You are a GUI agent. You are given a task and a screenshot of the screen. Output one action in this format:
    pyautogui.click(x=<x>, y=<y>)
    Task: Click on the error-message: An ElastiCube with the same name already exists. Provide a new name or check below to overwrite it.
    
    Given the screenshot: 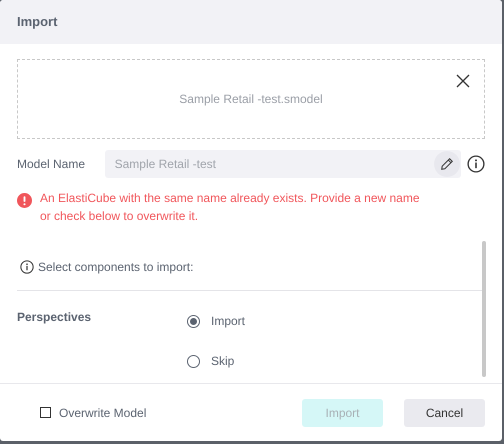 What is the action you would take?
    pyautogui.click(x=230, y=207)
    